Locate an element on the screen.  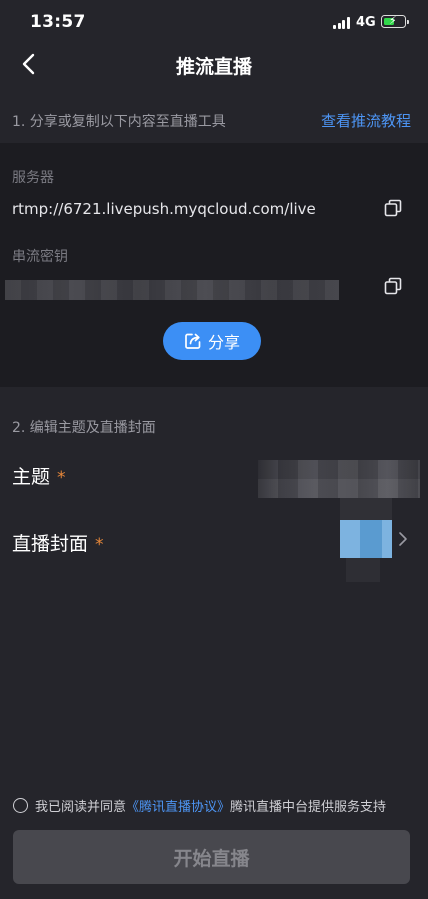
section-2-label: 2. 编辑主题及直播封面 is located at coordinates (84, 428).